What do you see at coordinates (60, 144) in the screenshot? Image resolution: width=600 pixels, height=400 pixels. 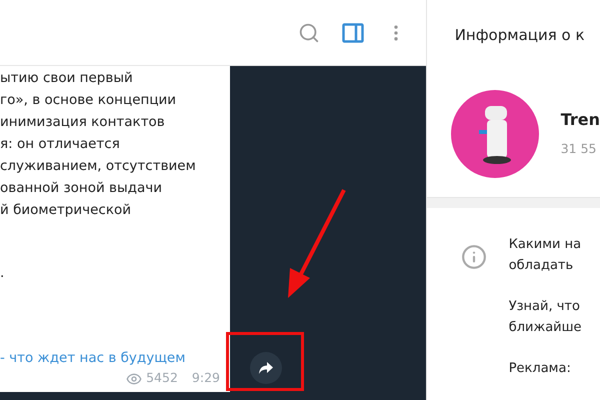 I see `message-text: я: он отличается` at bounding box center [60, 144].